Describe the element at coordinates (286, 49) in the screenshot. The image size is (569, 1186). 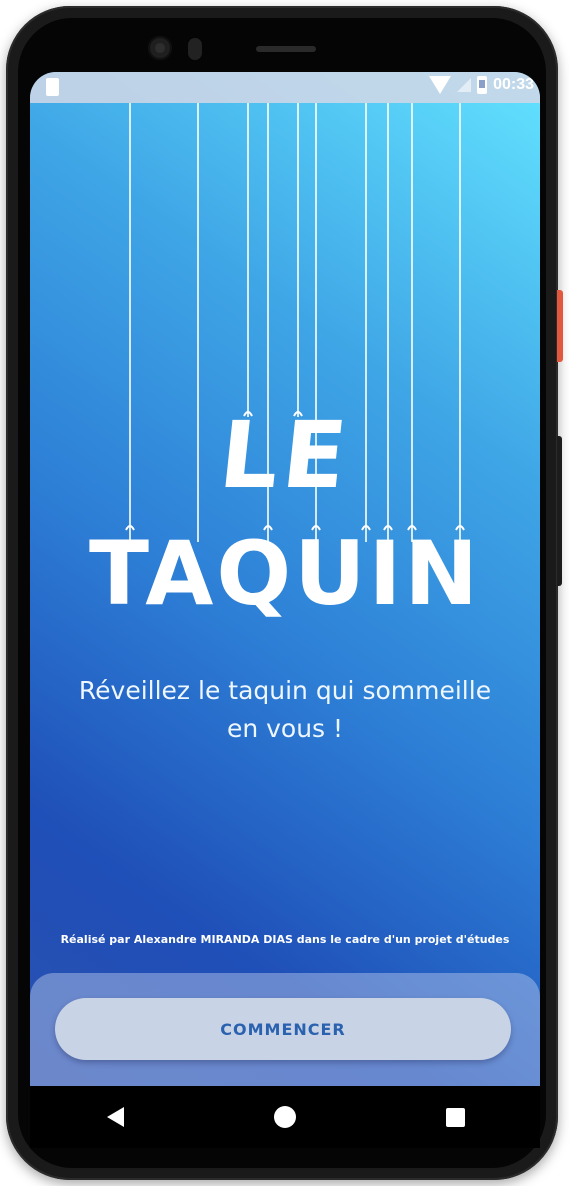
I see `earpiece-speaker` at that location.